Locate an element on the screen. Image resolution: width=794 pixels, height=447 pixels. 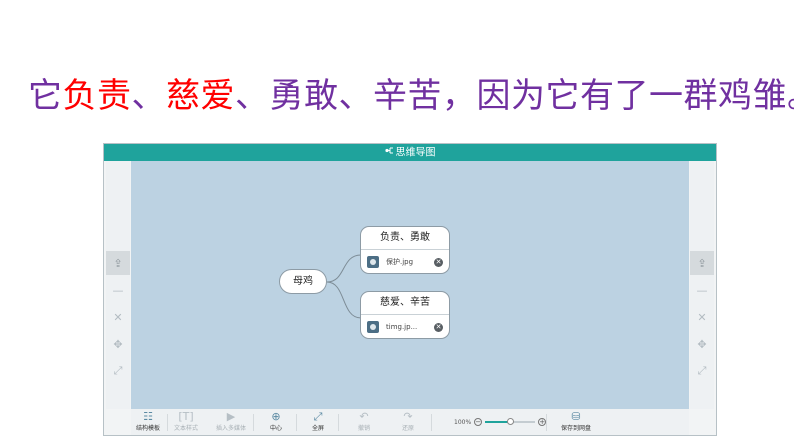
save-to-drive-button: ⛁ 保存到网盘 is located at coordinates (576, 421).